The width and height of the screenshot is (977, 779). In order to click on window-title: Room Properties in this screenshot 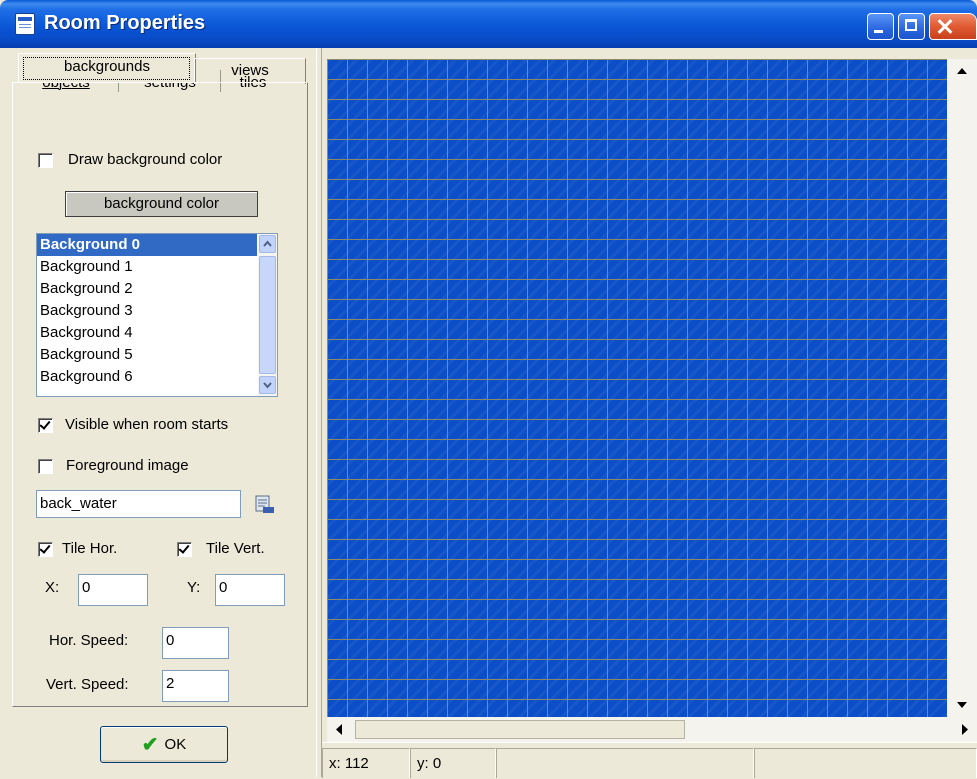, I will do `click(125, 23)`.